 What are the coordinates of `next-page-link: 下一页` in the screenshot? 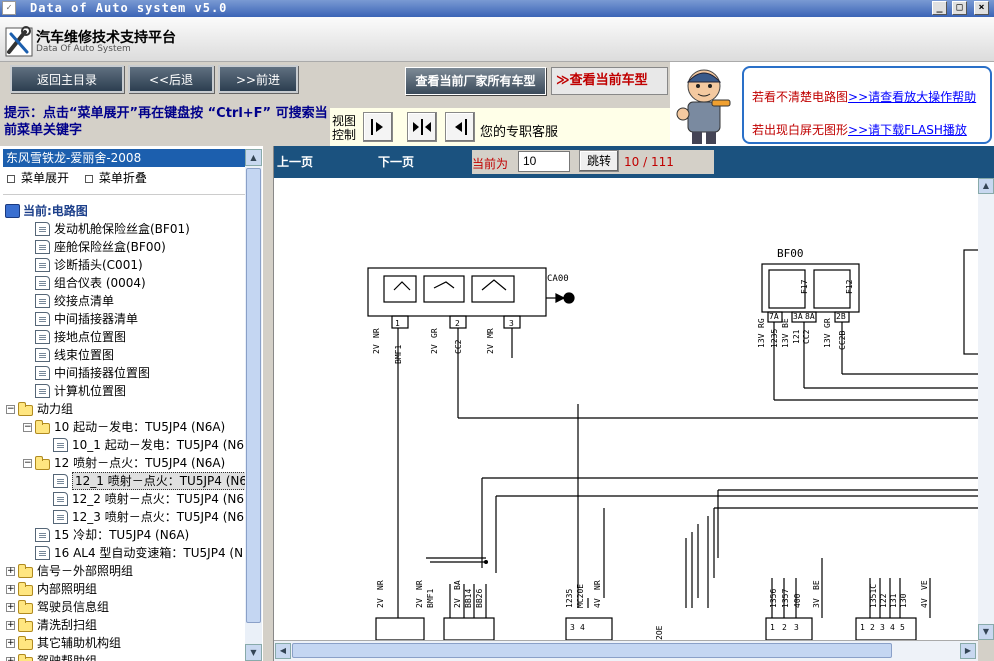 It's located at (396, 161).